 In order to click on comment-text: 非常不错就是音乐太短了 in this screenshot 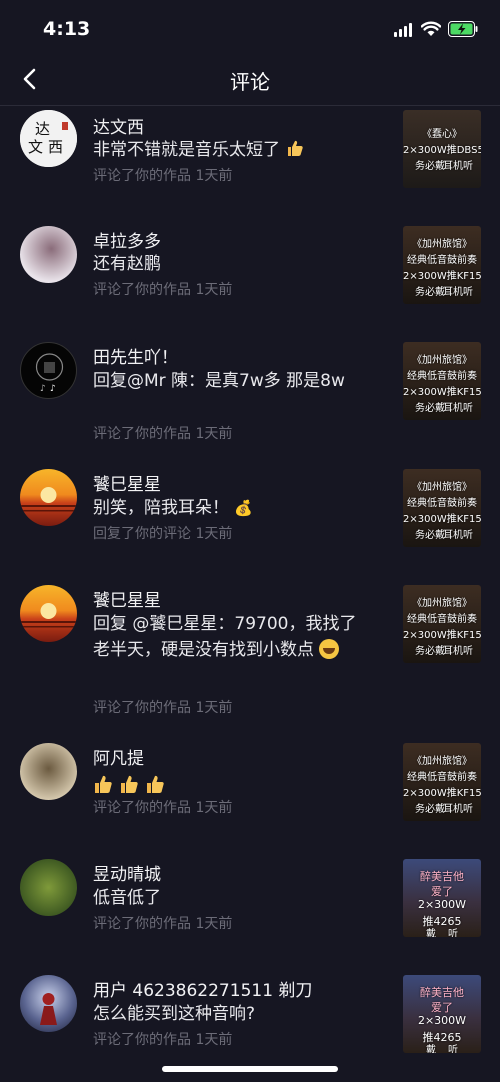, I will do `click(228, 150)`.